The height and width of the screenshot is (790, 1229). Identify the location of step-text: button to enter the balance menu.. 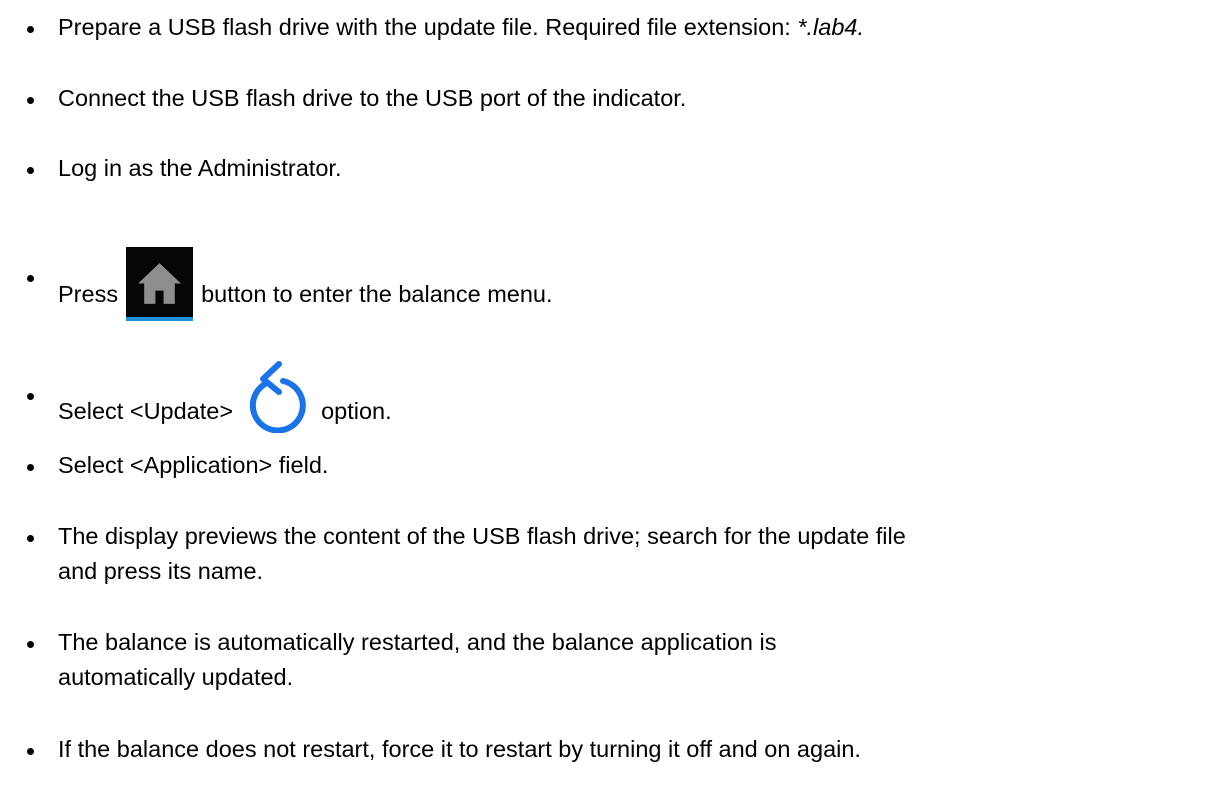
(377, 294).